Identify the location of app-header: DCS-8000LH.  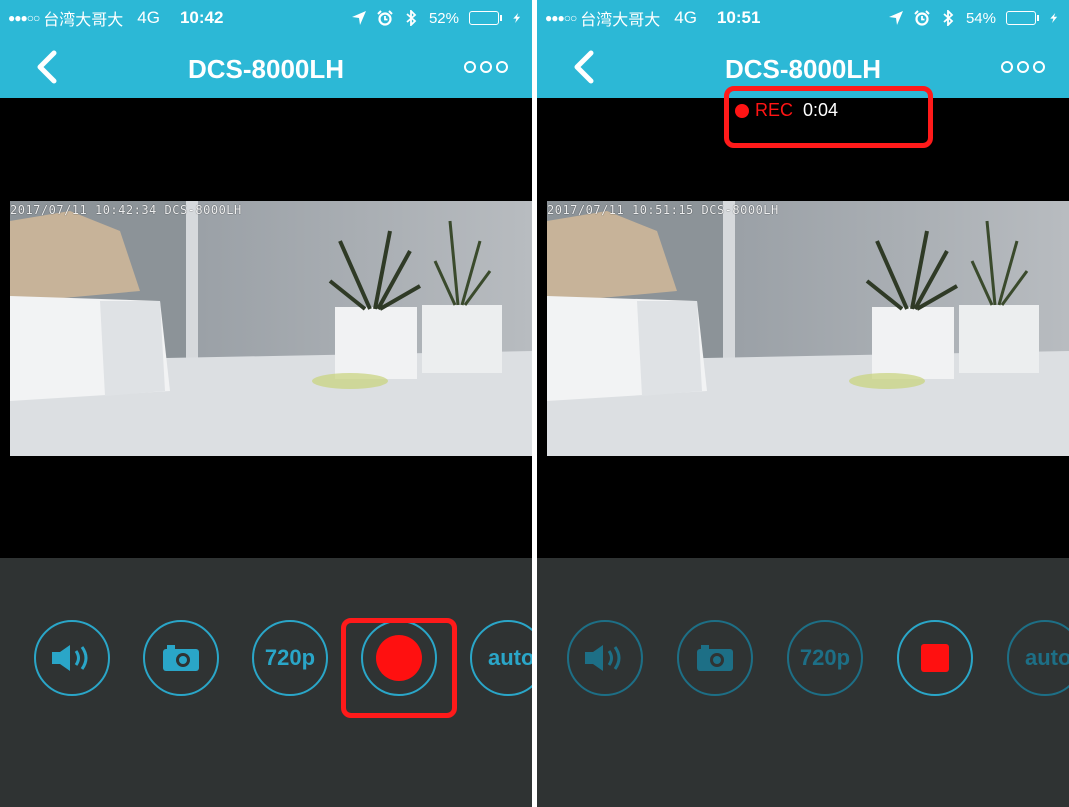
(266, 67).